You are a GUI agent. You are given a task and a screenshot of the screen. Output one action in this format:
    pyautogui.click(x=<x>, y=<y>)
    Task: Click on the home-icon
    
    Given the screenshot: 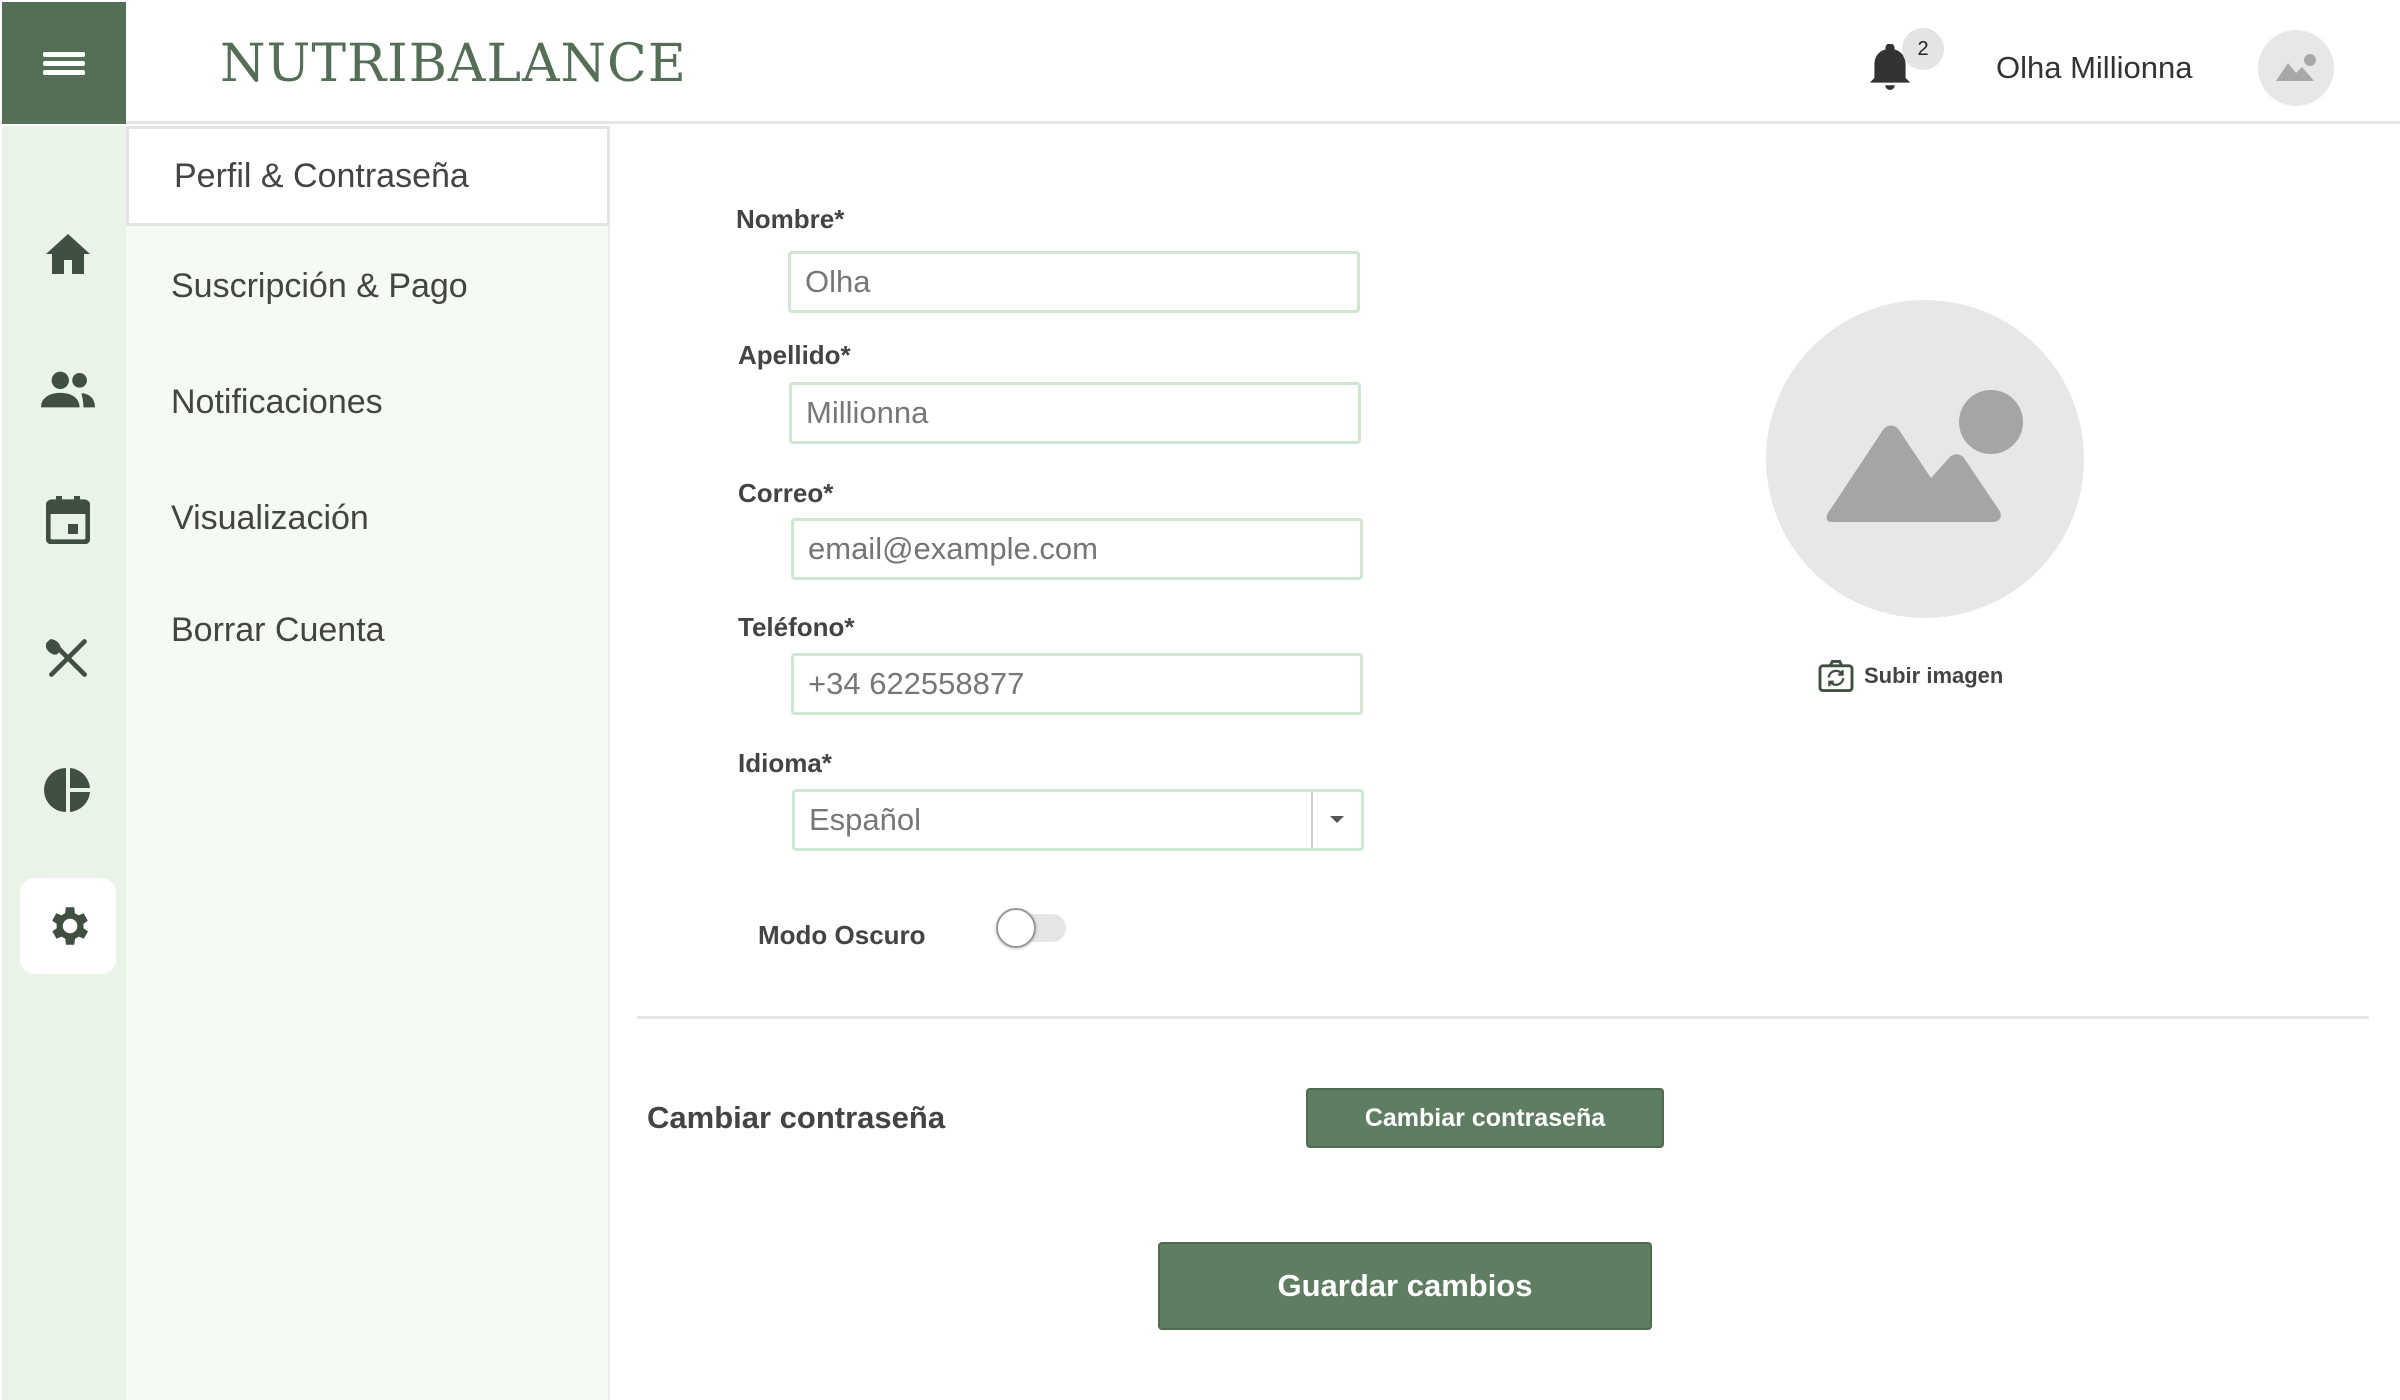 What is the action you would take?
    pyautogui.click(x=68, y=254)
    